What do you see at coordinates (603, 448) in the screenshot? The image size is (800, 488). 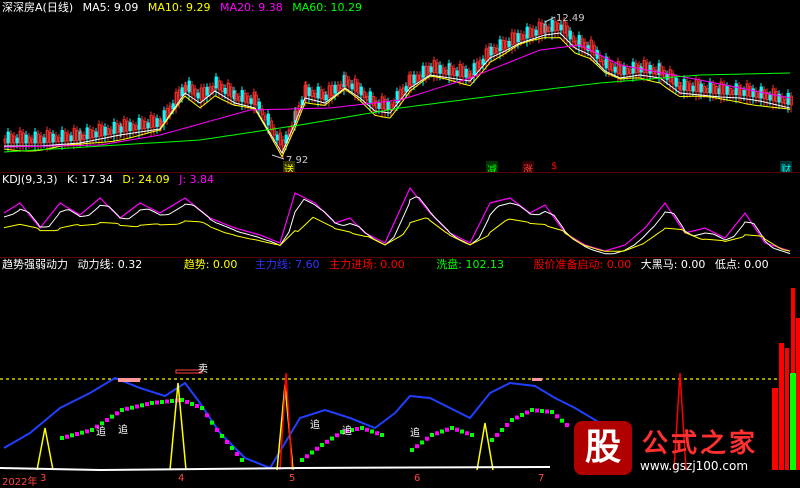 I see `watermark-badge: 股` at bounding box center [603, 448].